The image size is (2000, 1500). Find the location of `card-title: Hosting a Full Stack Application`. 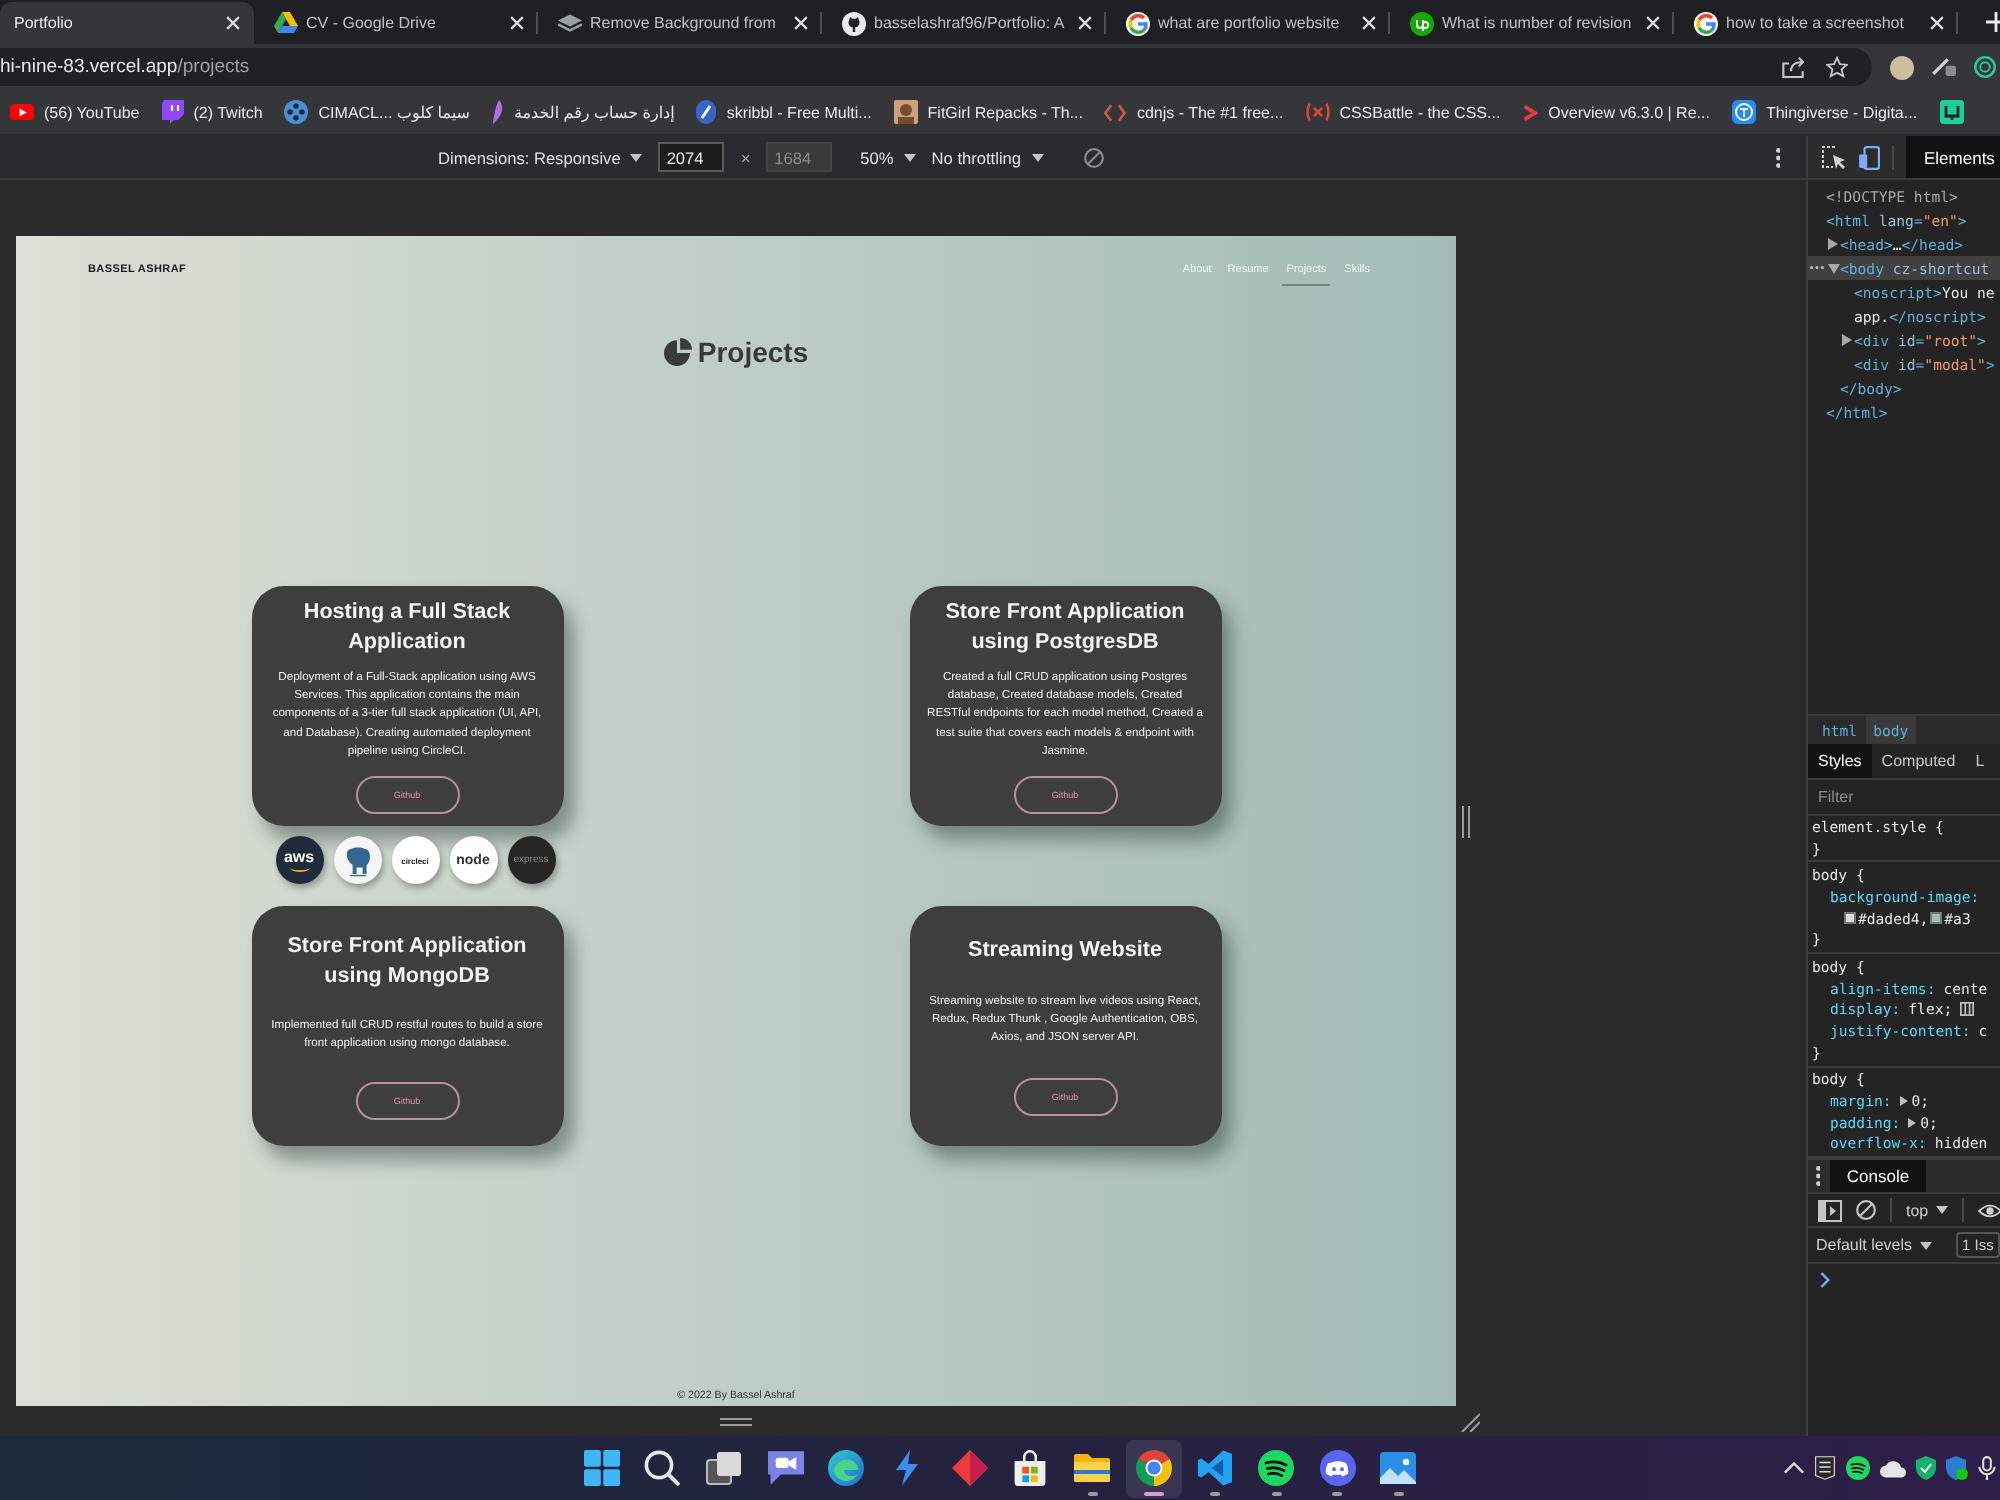

card-title: Hosting a Full Stack Application is located at coordinates (407, 627).